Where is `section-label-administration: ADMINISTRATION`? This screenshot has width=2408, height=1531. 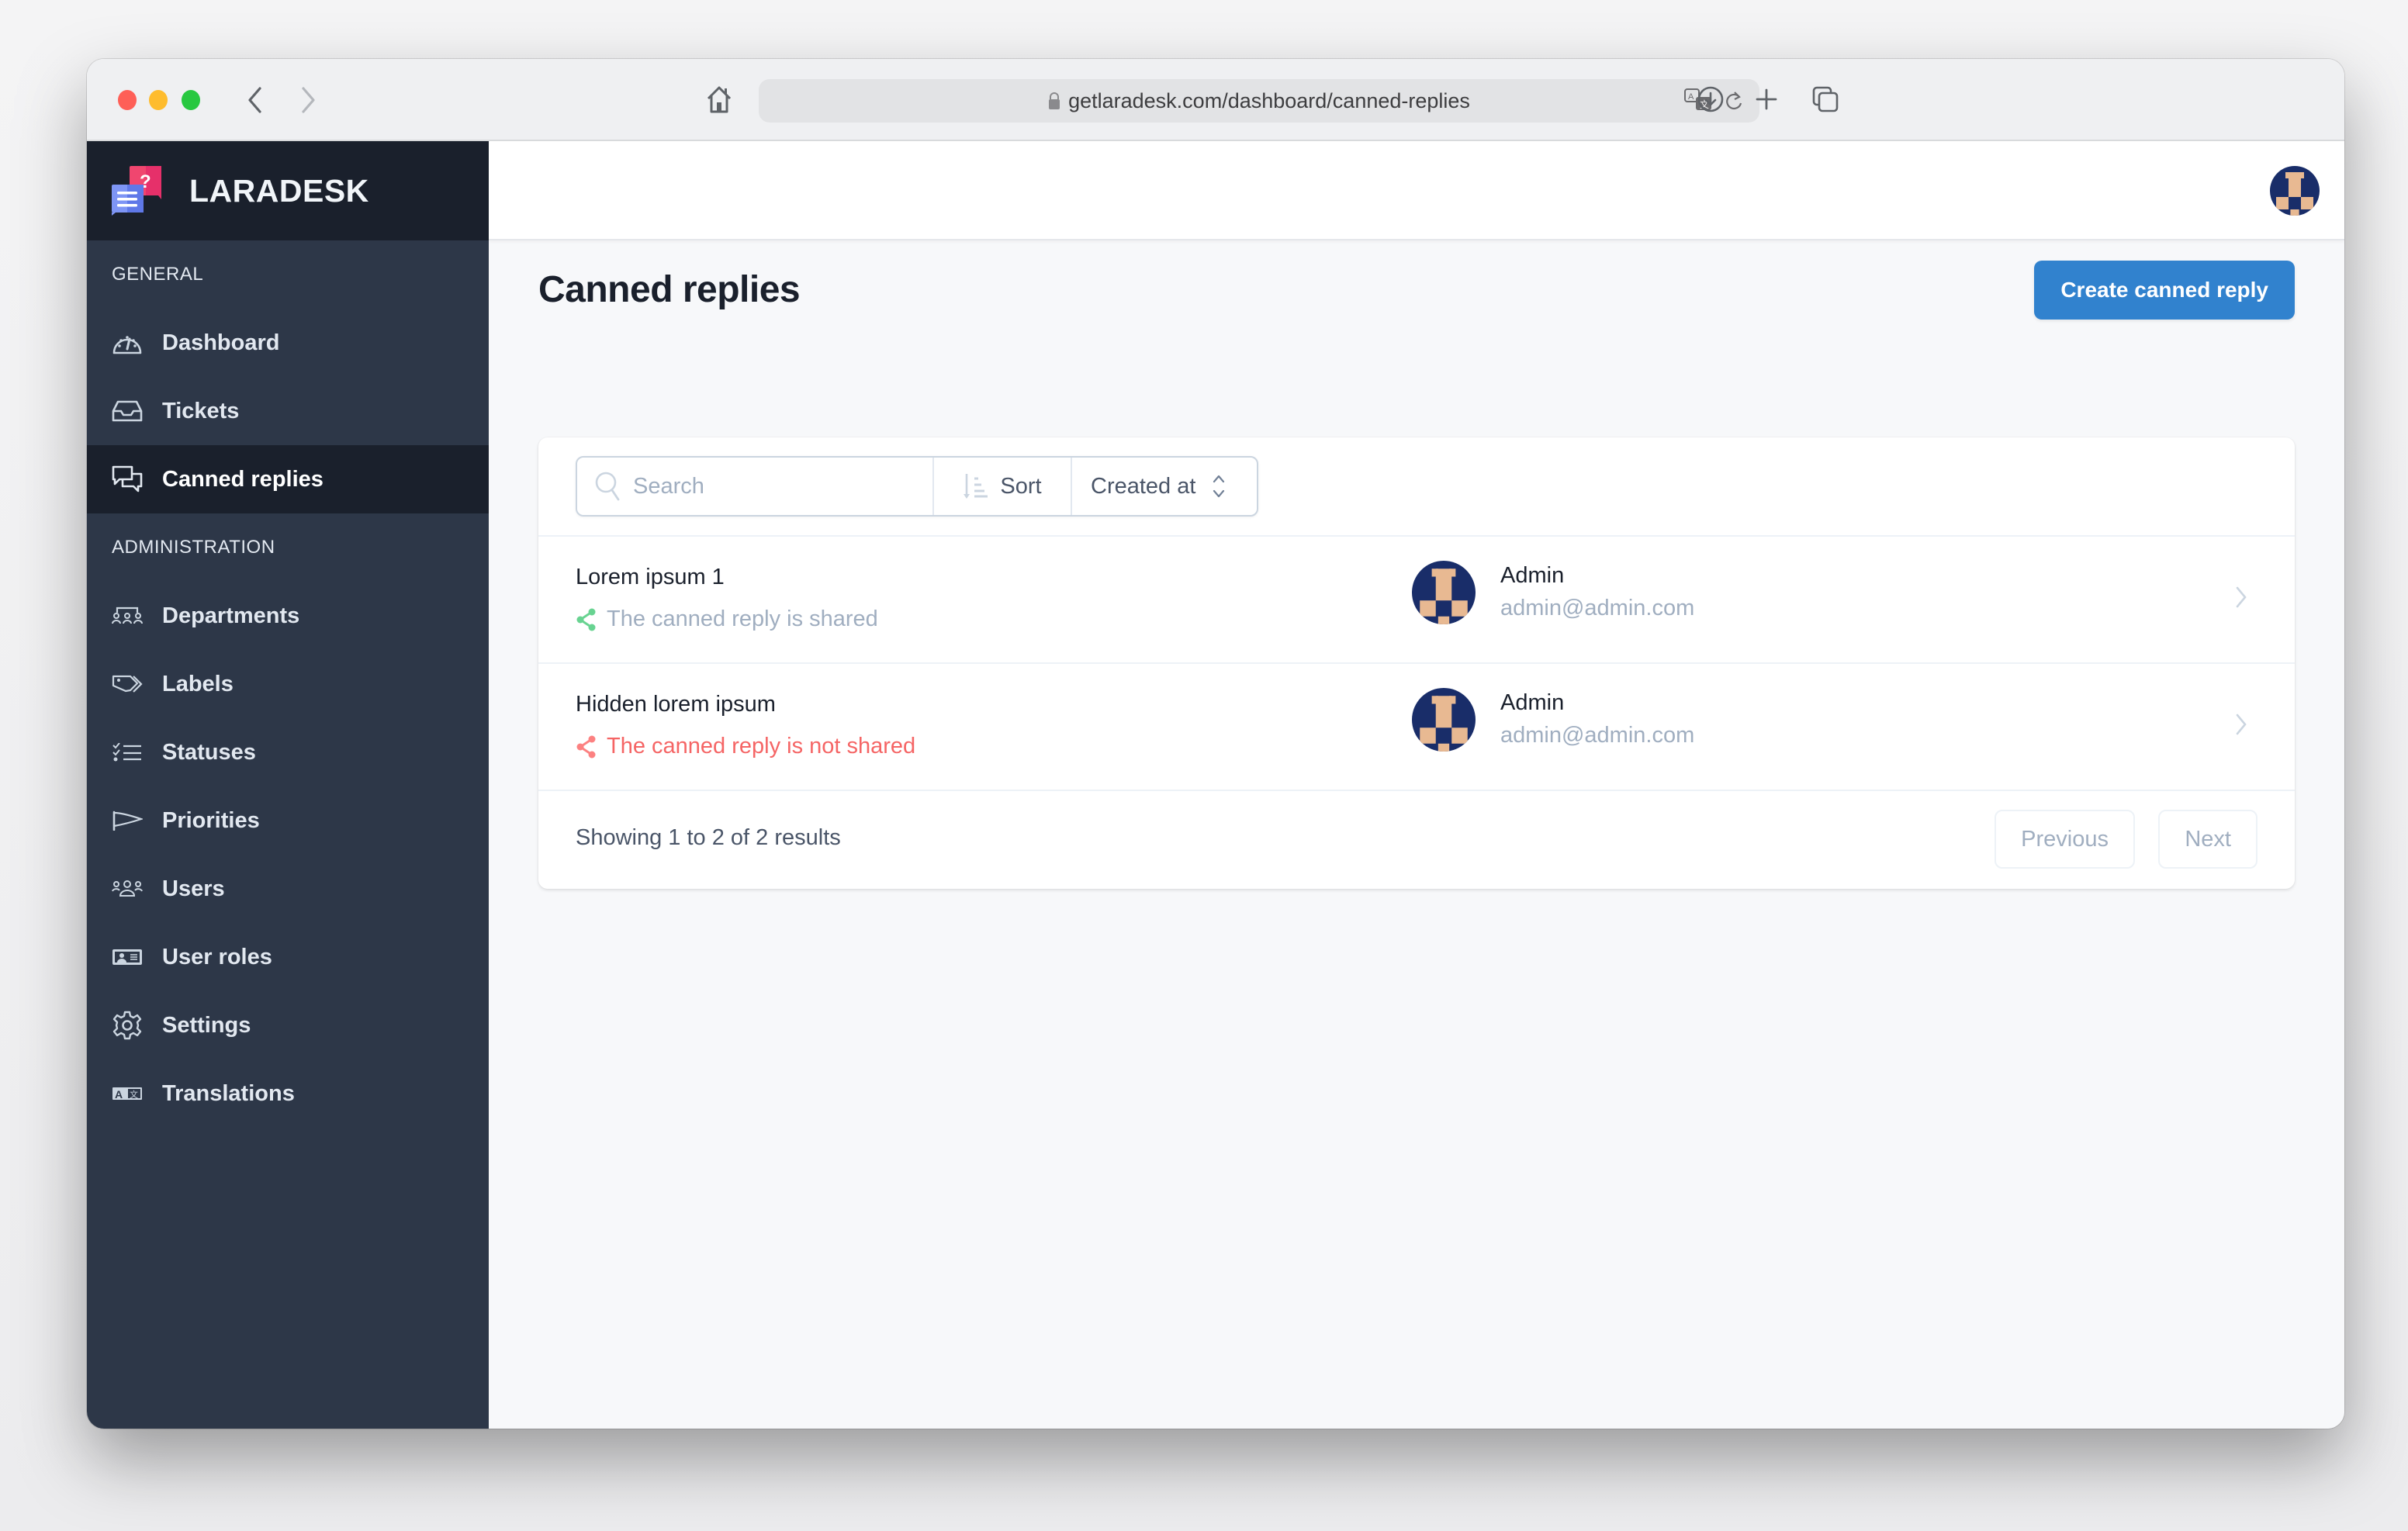 section-label-administration: ADMINISTRATION is located at coordinates (193, 547).